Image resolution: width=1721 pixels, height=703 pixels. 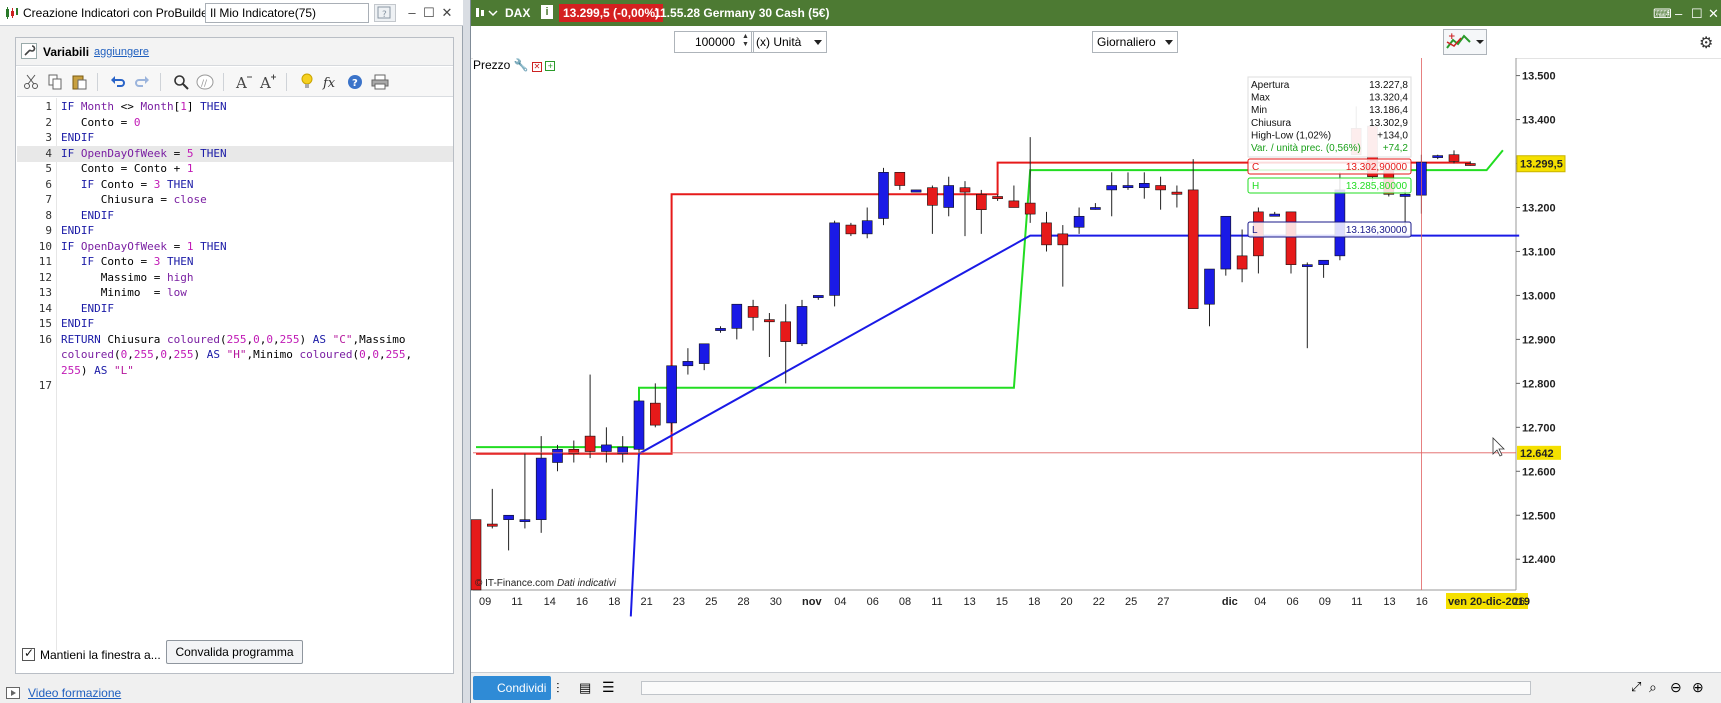 I want to click on y-tick-label: 13.000, so click(x=1539, y=296).